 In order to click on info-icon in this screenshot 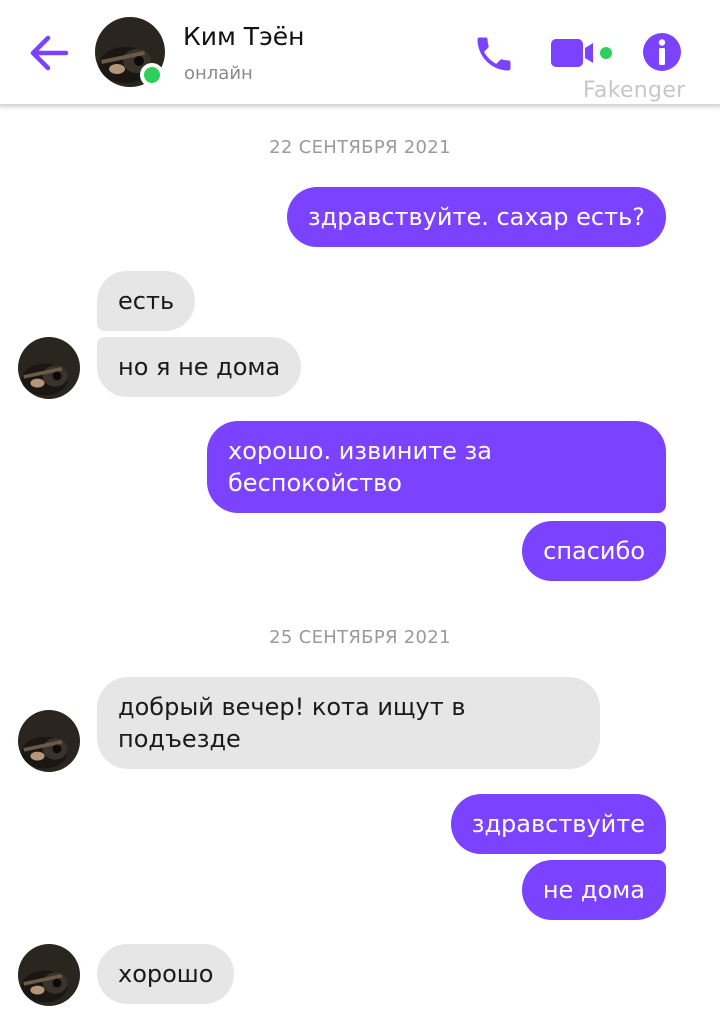, I will do `click(662, 52)`.